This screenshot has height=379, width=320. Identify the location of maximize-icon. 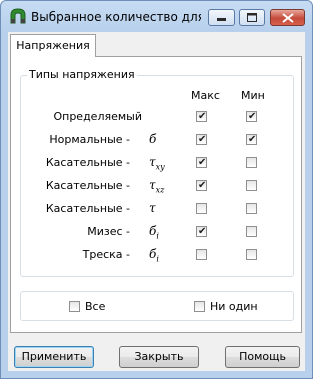
(252, 17).